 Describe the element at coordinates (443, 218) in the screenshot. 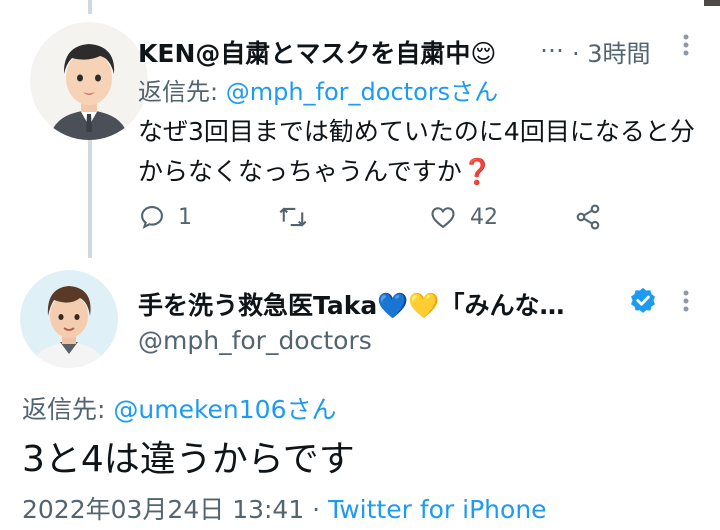

I see `heart-icon` at that location.